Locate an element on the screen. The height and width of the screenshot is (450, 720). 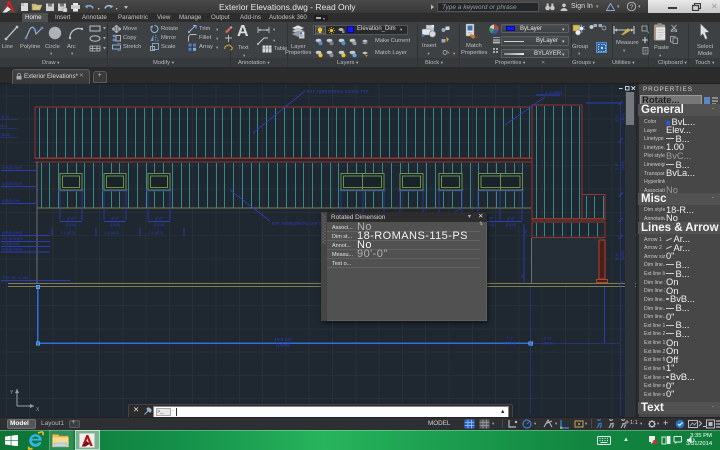
svg-text: TOP OF SLAB is located at coordinates (15, 277).